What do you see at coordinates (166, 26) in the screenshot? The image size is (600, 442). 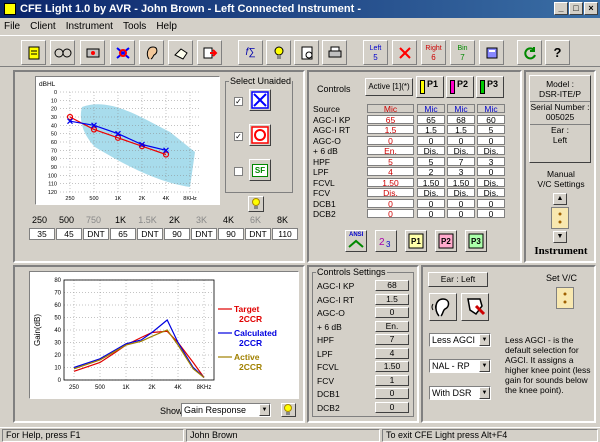 I see `menu-help: Help` at bounding box center [166, 26].